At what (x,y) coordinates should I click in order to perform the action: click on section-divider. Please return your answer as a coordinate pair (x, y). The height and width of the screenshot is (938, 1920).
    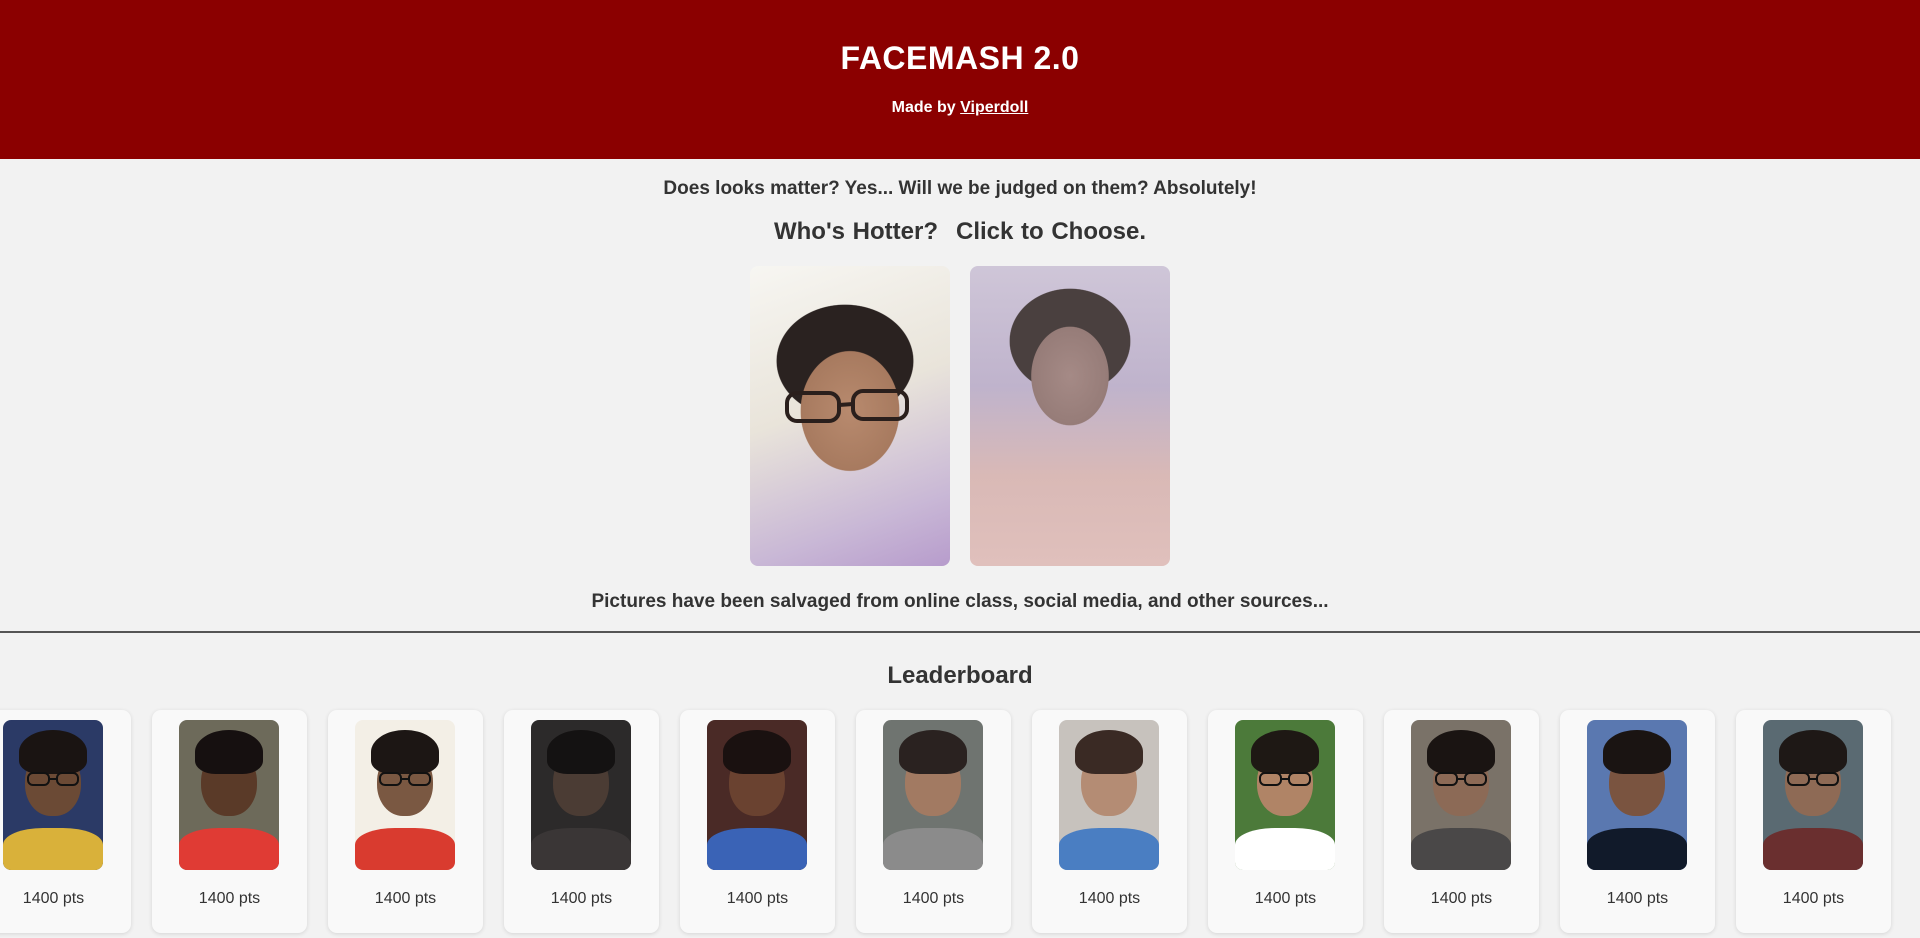
    Looking at the image, I should click on (960, 632).